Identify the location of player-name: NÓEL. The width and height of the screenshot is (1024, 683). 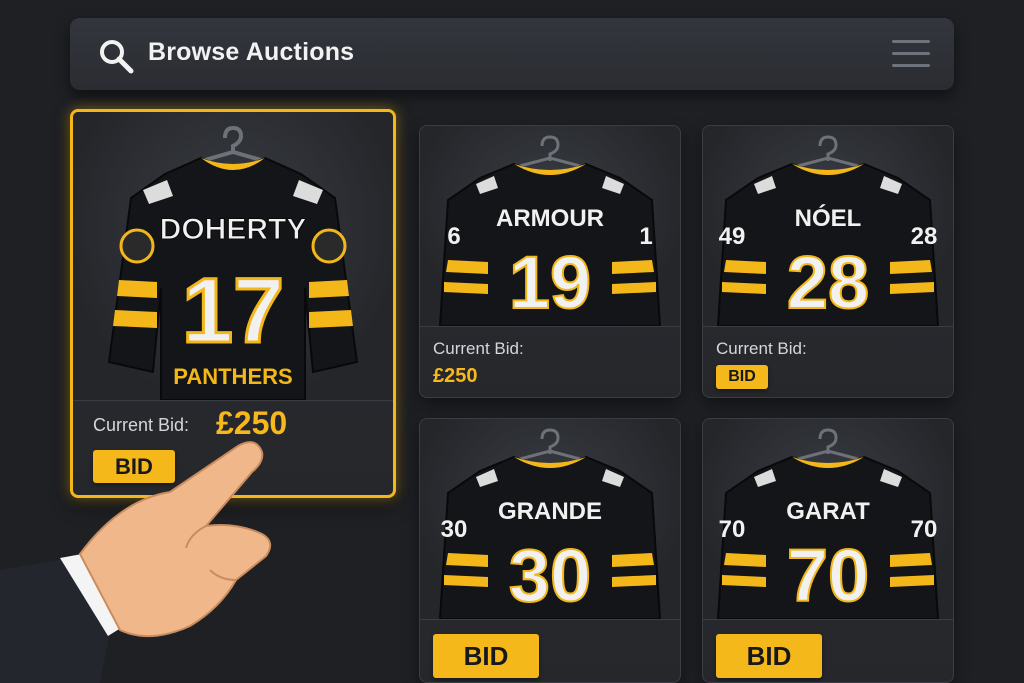
(828, 218).